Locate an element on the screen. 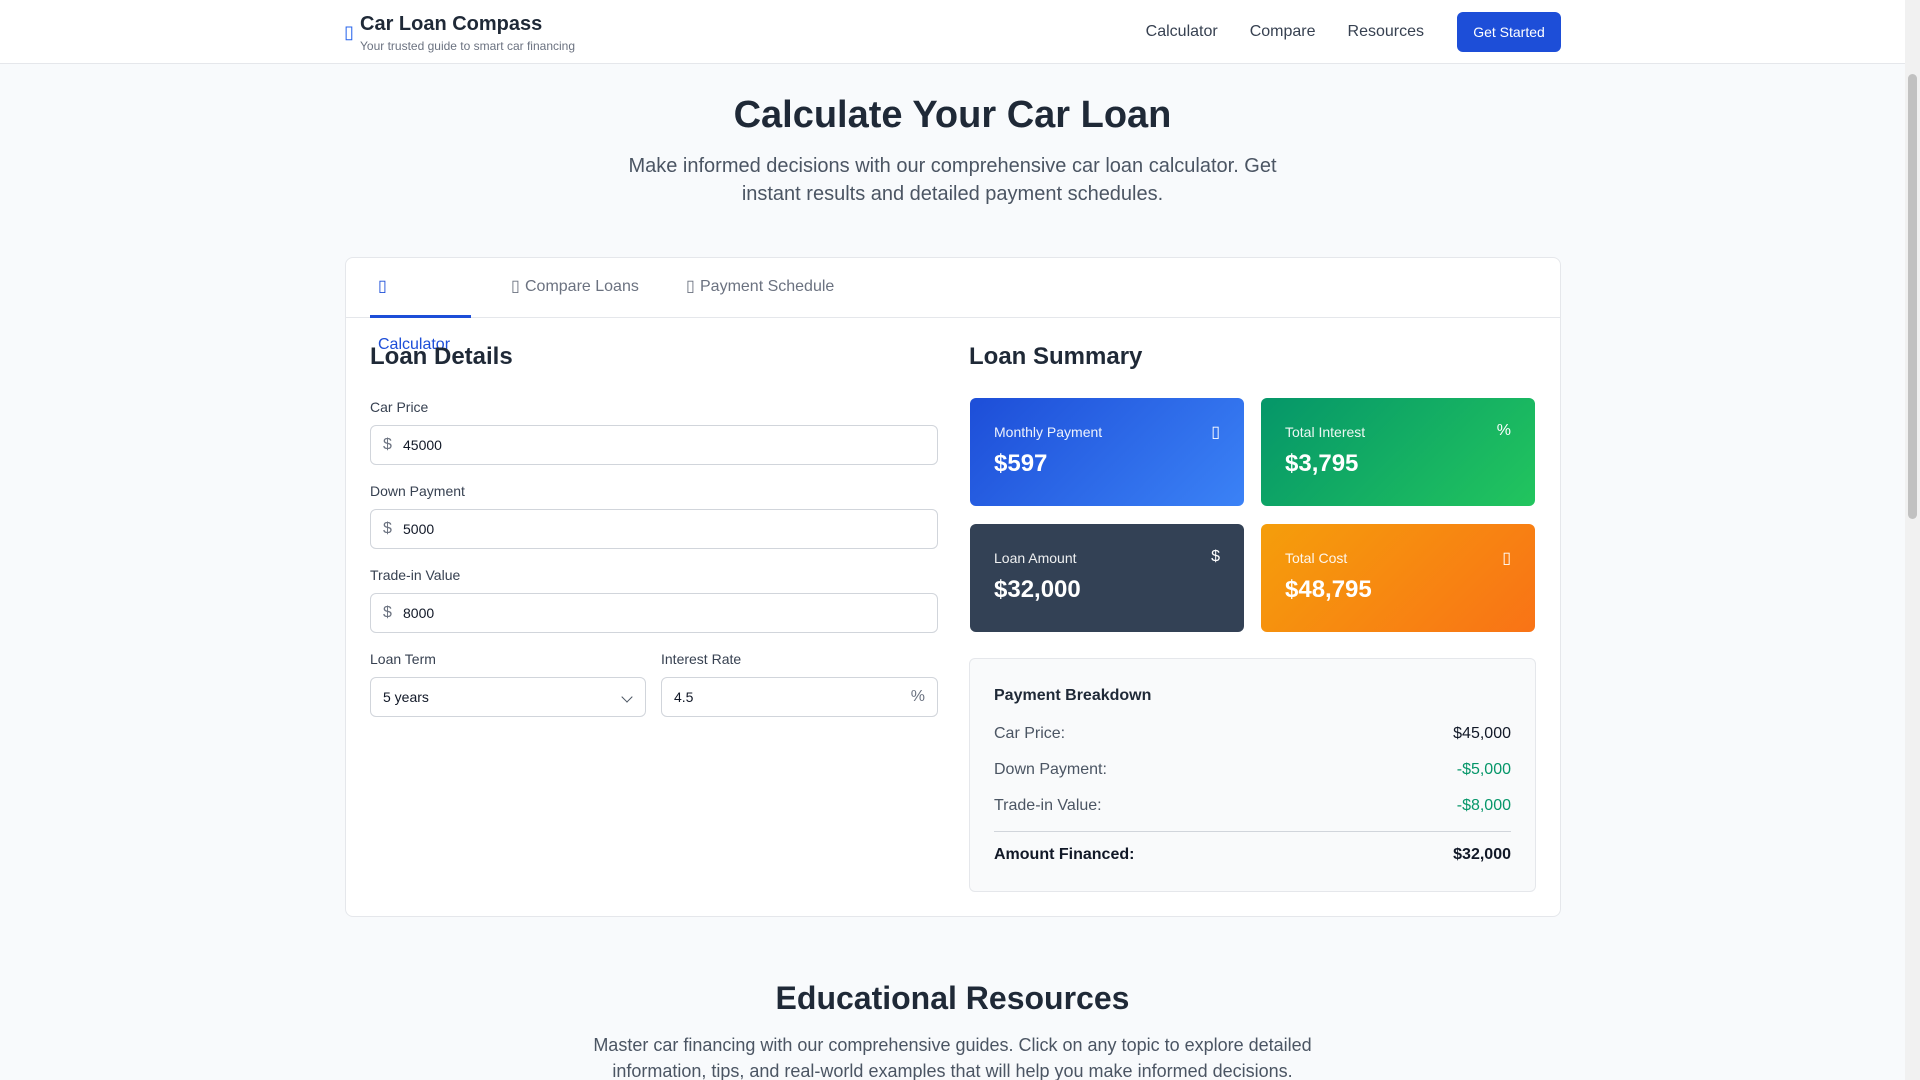 This screenshot has width=1920, height=1080. breakdown-divider is located at coordinates (1252, 831).